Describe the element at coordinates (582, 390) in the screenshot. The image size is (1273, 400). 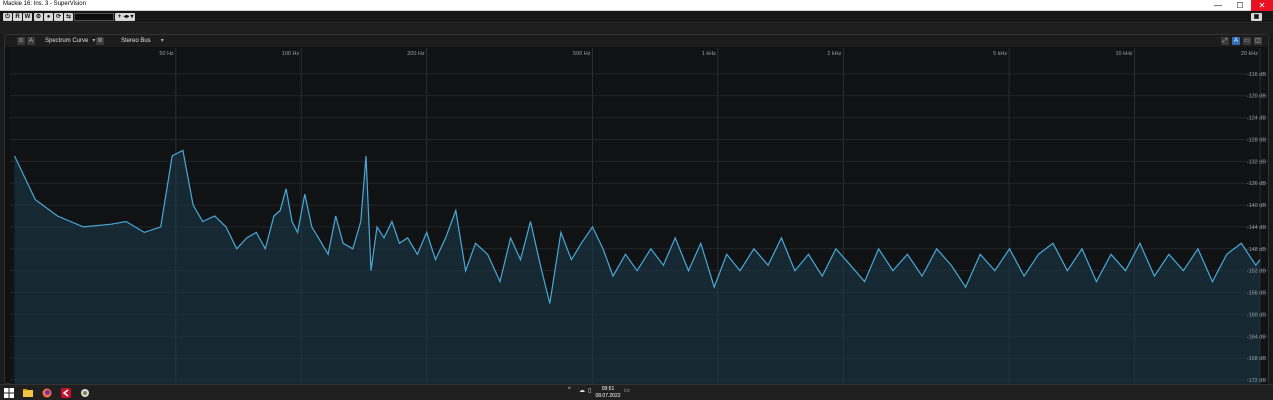
I see `onedrive-icon: ☁` at that location.